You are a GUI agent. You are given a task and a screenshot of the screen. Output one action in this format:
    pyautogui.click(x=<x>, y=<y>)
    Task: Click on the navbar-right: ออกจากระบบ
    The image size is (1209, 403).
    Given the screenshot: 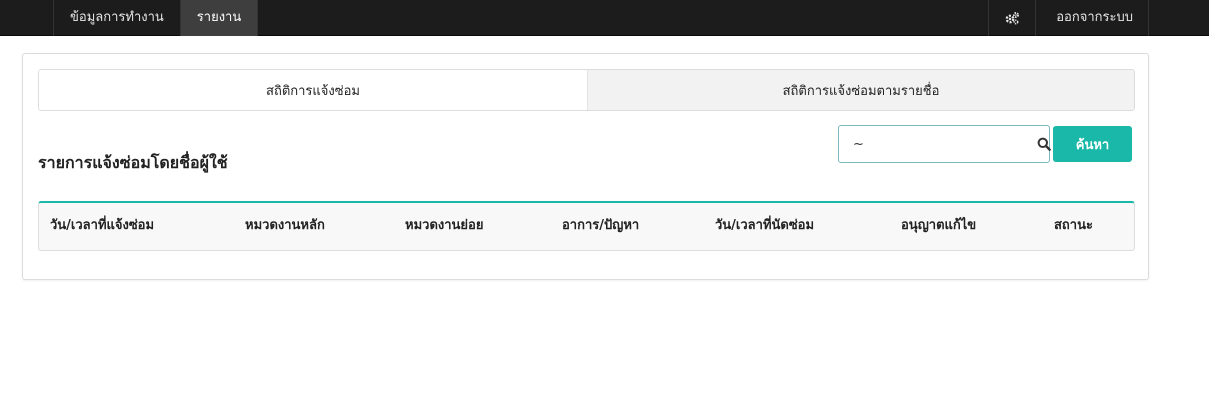 What is the action you would take?
    pyautogui.click(x=1068, y=18)
    